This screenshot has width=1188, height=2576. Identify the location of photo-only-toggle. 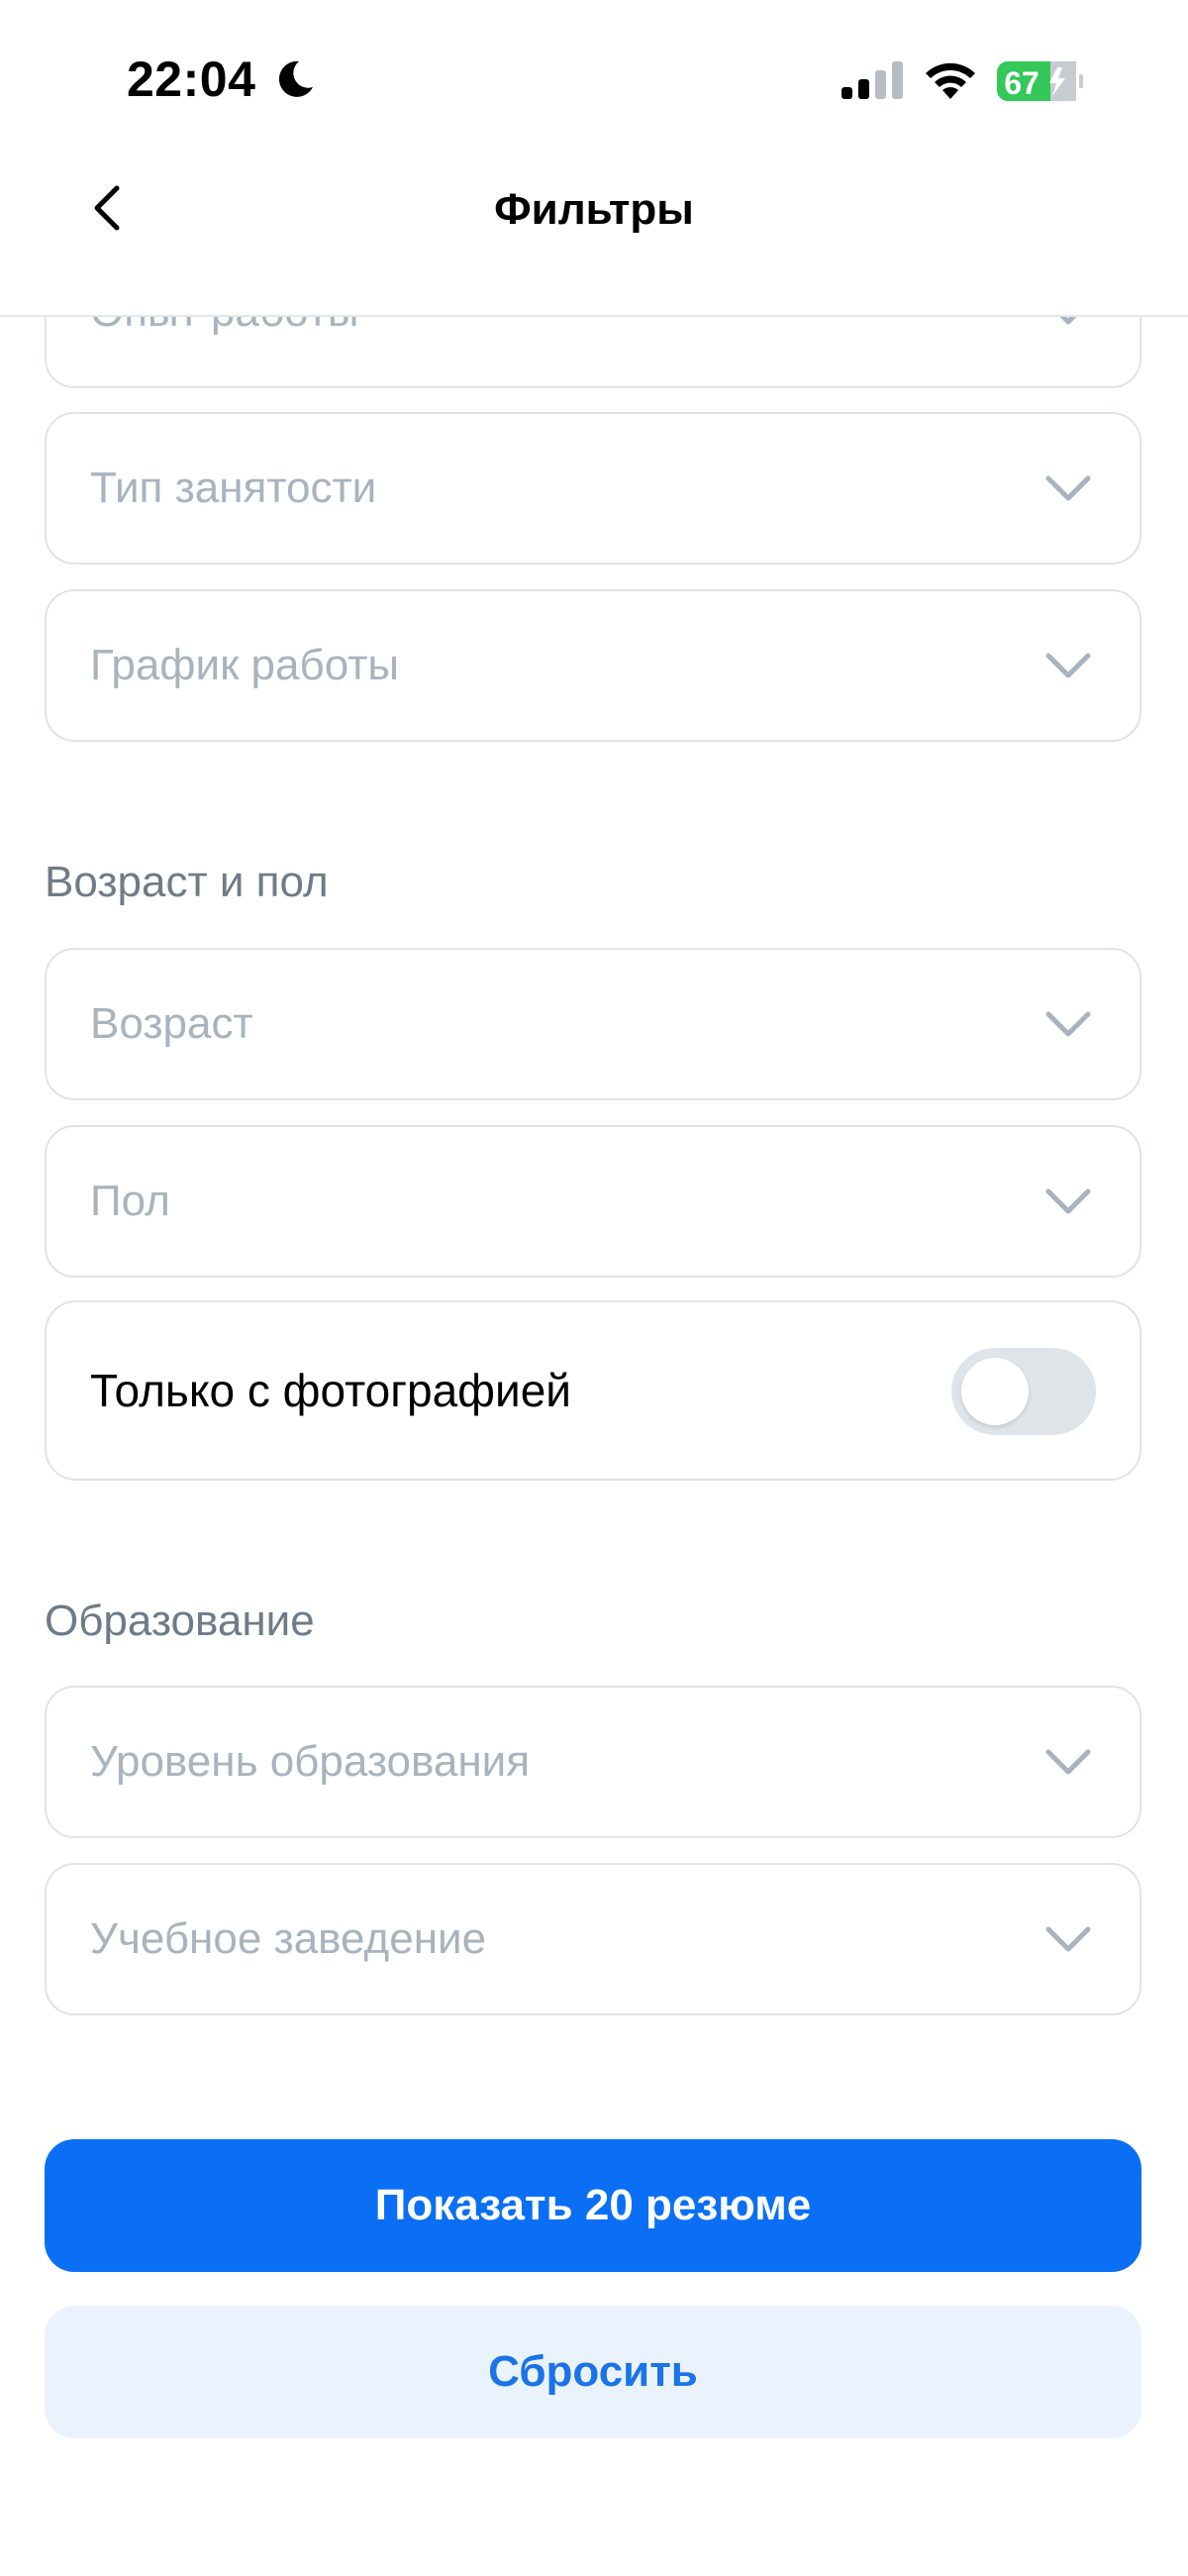
(1023, 1391).